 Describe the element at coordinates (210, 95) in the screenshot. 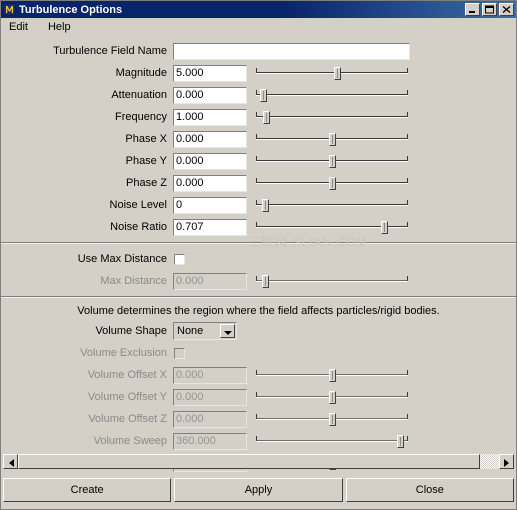

I see `attenuation-input: 0.000` at that location.